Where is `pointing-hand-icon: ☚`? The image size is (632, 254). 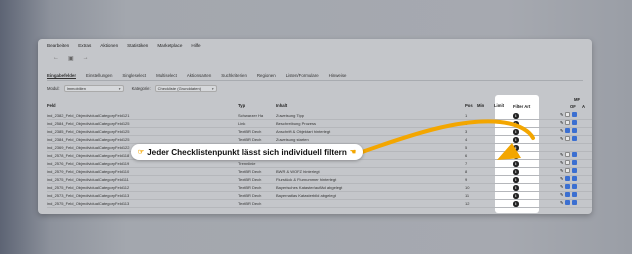
pointing-hand-icon: ☚ is located at coordinates (353, 152).